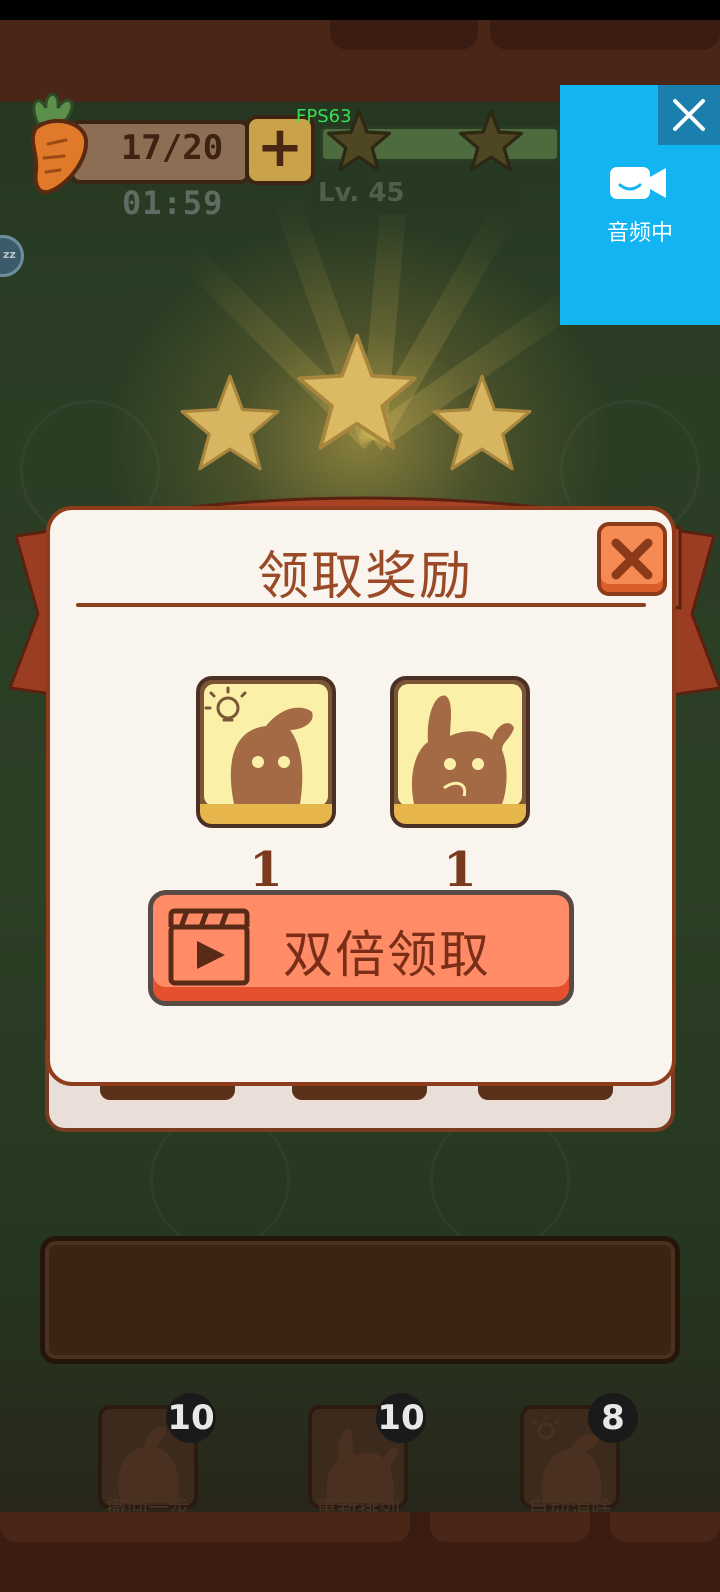 The image size is (720, 1592). What do you see at coordinates (387, 955) in the screenshot?
I see `double-claim-label: 双倍领取` at bounding box center [387, 955].